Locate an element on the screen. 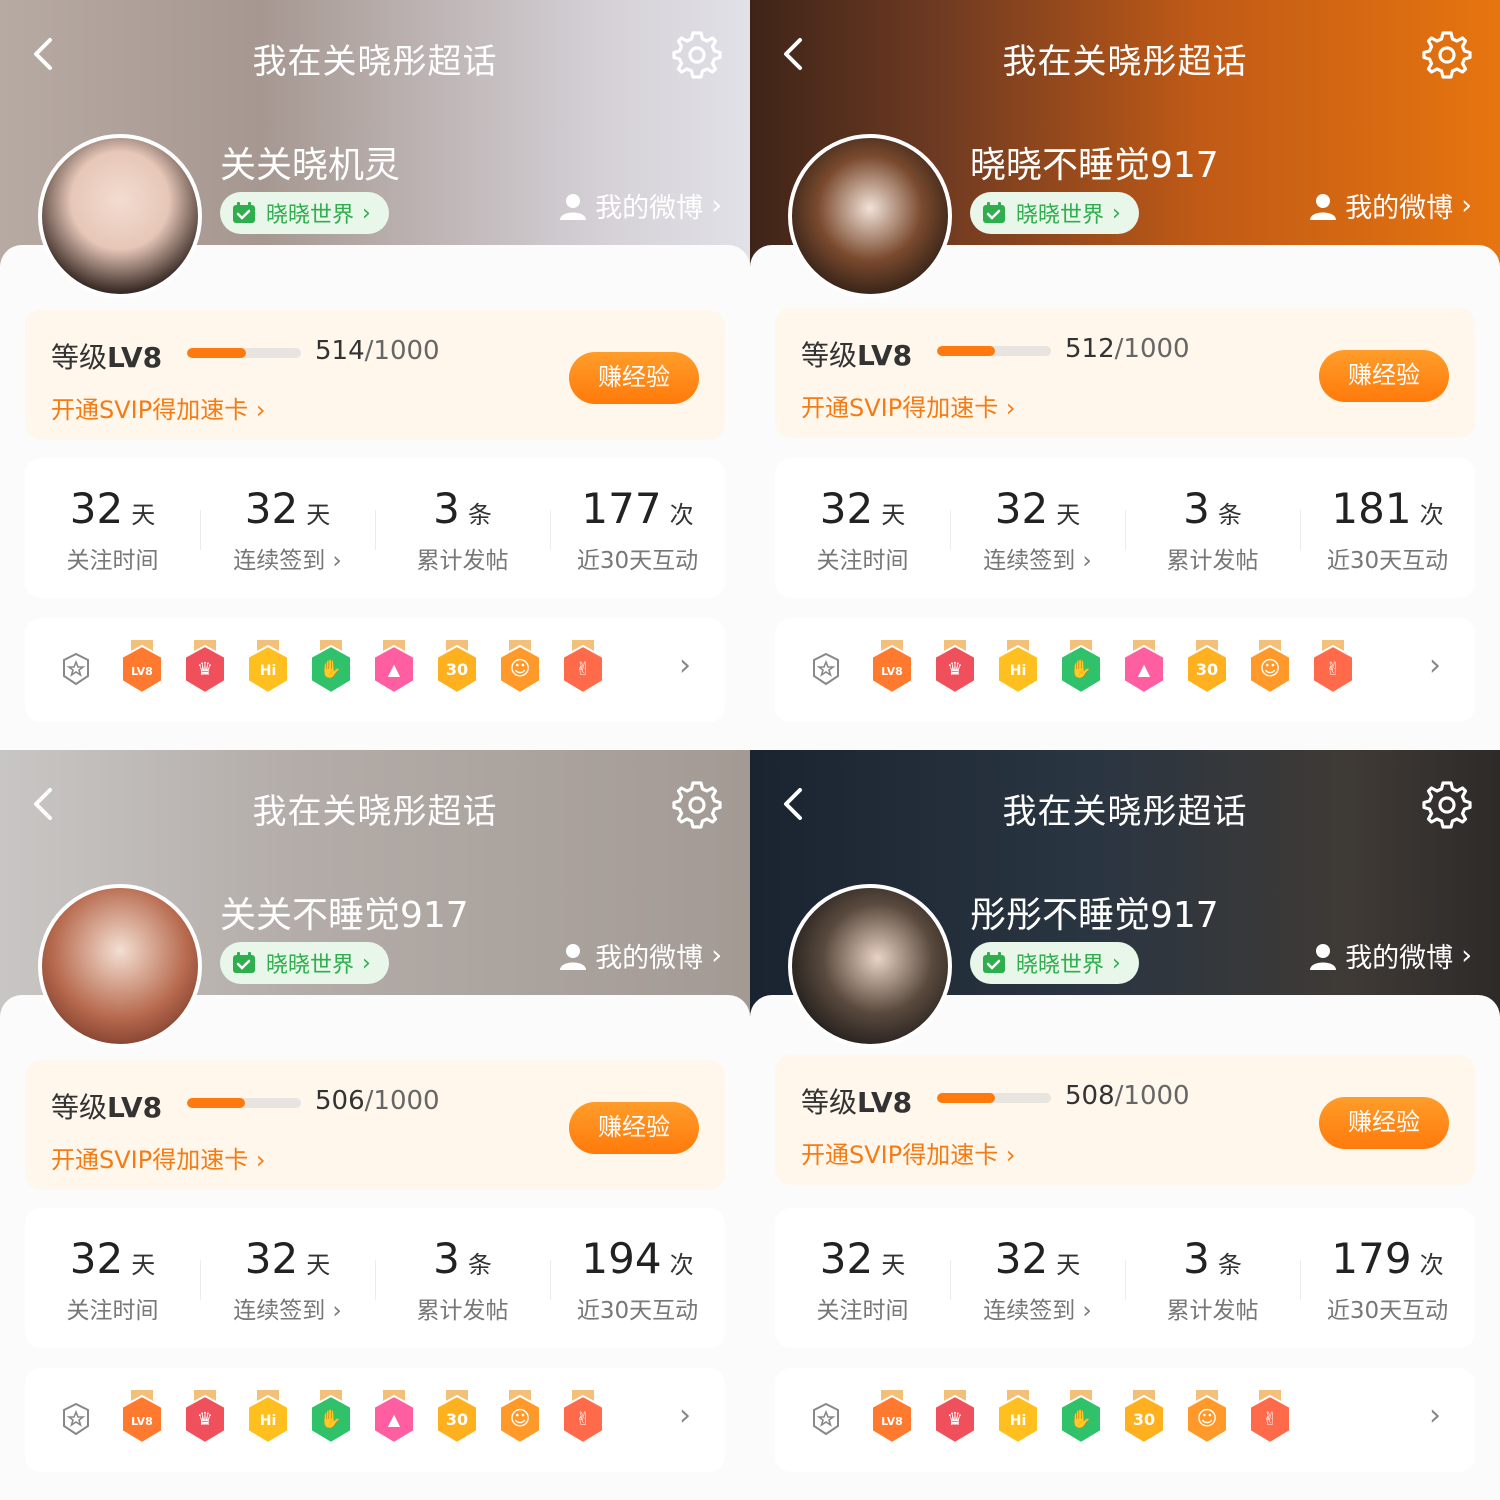 This screenshot has height=1500, width=1500. person-icon is located at coordinates (573, 956).